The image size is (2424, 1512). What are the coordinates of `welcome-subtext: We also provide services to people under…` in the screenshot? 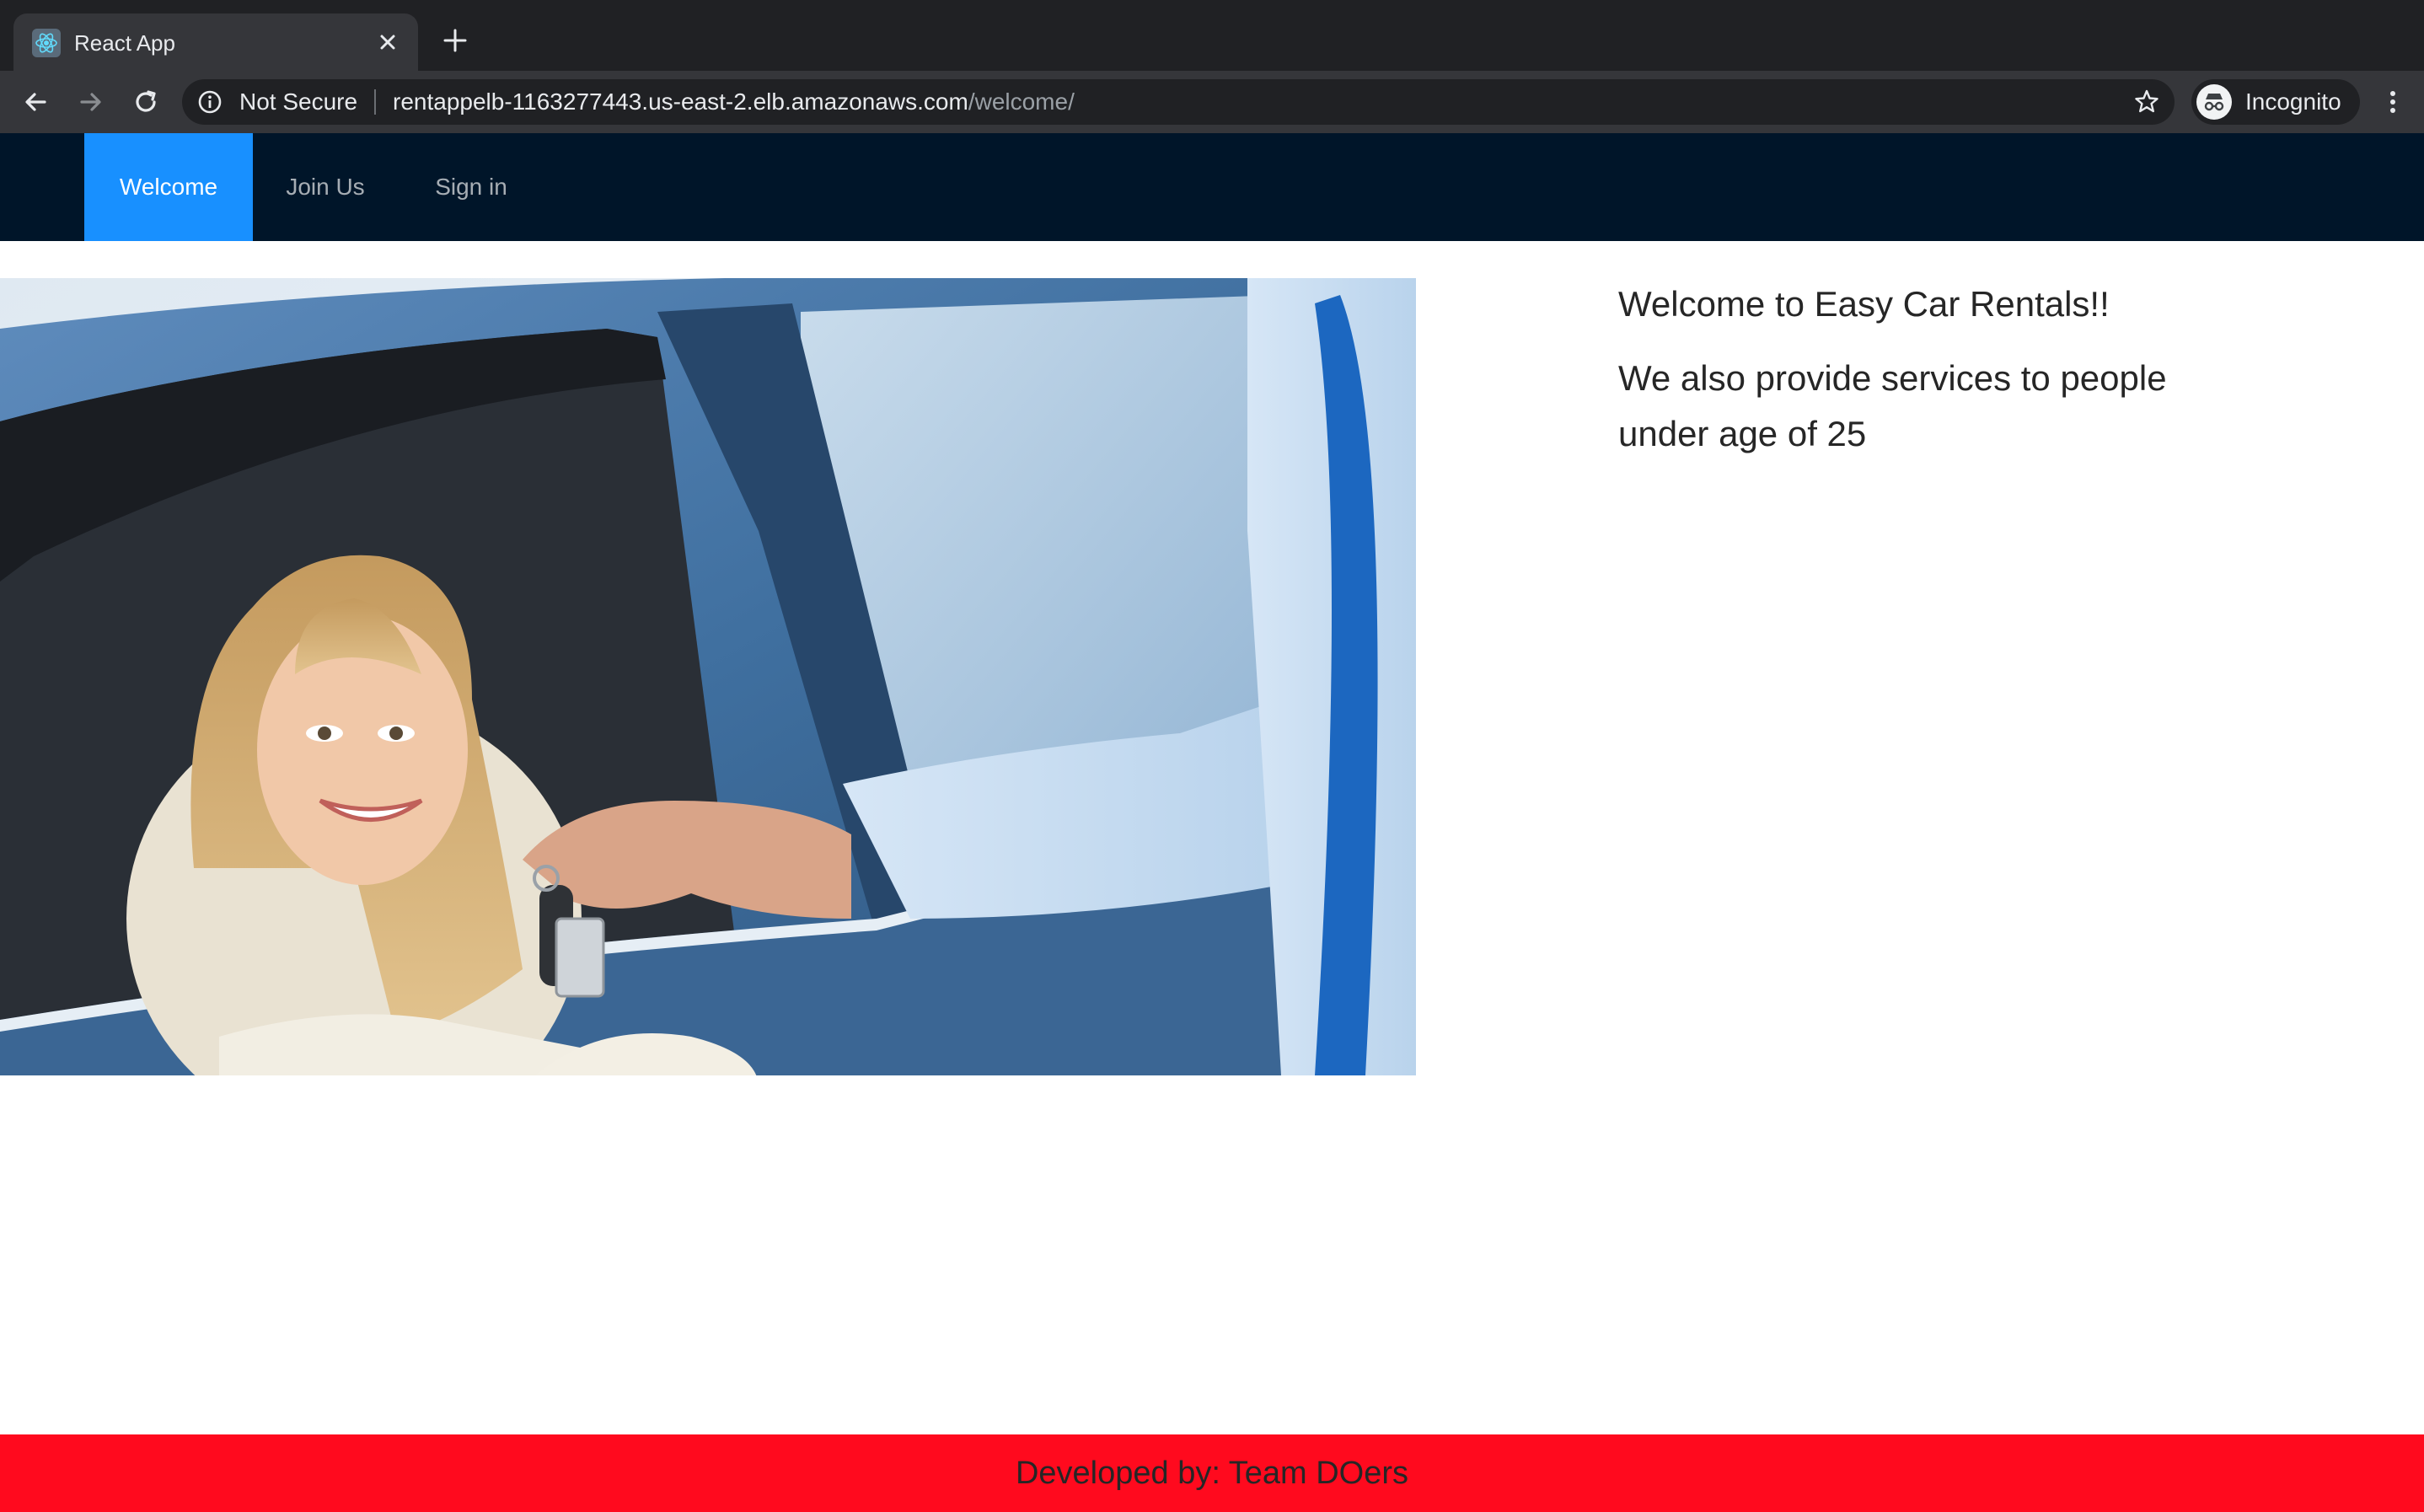 It's located at (1893, 405).